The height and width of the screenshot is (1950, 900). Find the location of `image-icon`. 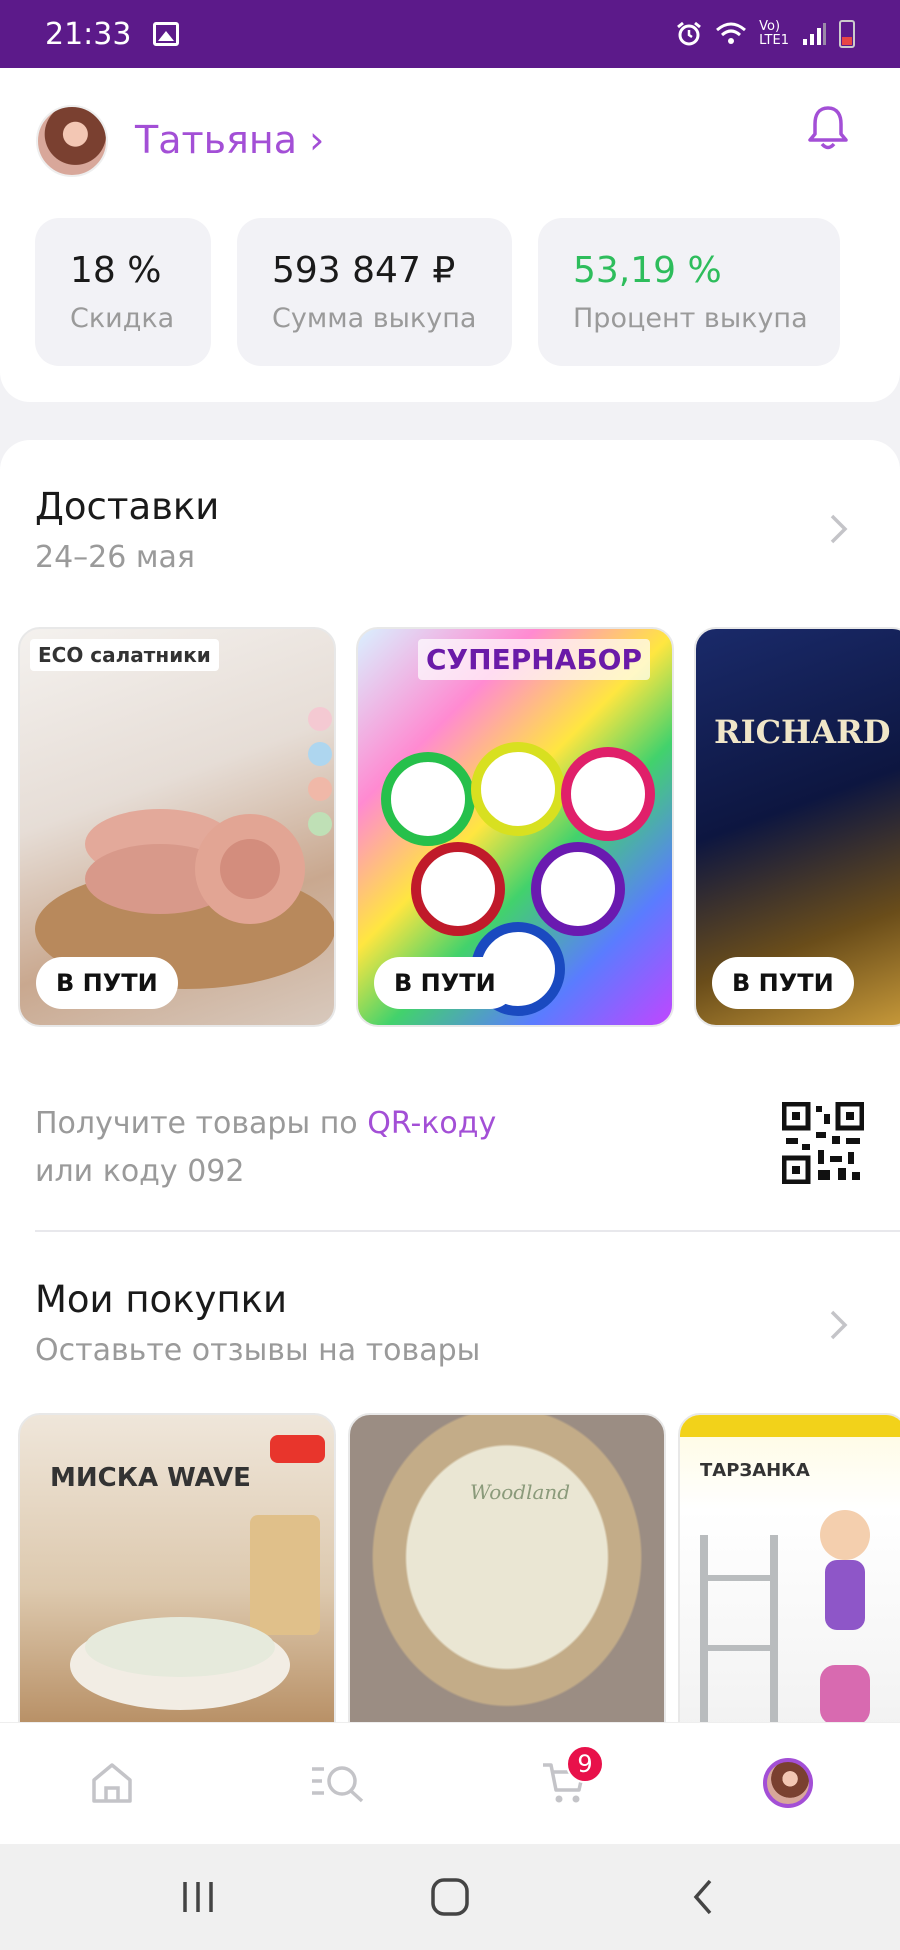

image-icon is located at coordinates (166, 34).